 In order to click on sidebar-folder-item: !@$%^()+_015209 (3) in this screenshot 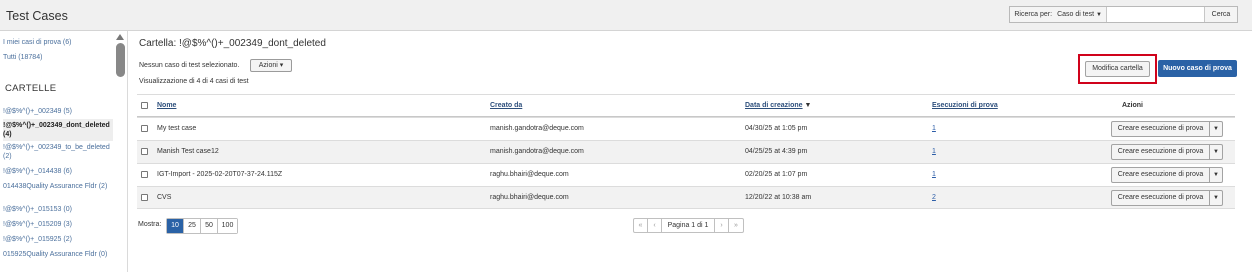, I will do `click(58, 224)`.